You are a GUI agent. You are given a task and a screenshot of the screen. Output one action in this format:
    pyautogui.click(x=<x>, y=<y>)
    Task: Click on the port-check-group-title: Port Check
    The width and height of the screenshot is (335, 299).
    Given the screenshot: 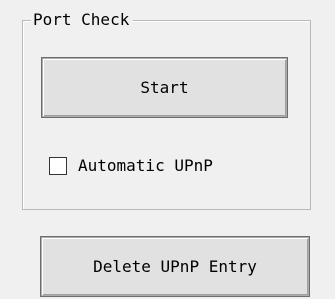 What is the action you would take?
    pyautogui.click(x=82, y=20)
    